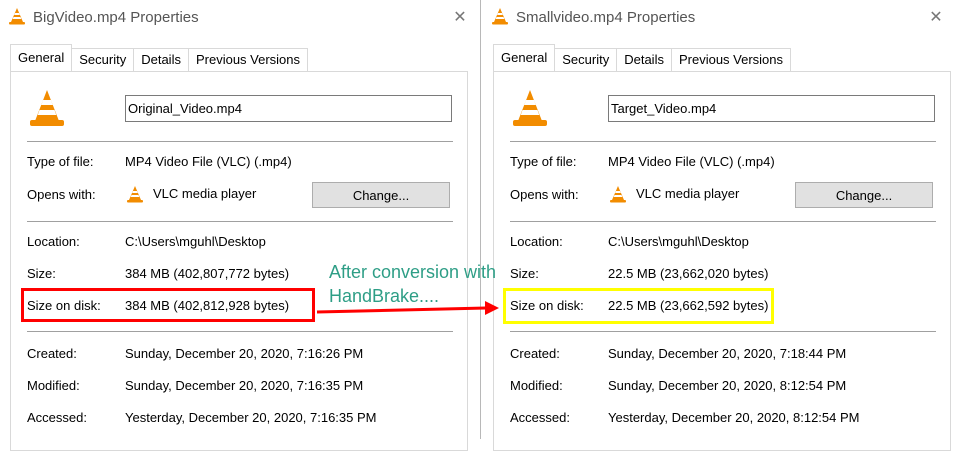 Image resolution: width=956 pixels, height=451 pixels. Describe the element at coordinates (240, 17) in the screenshot. I see `title-bar: BigVideo.mp4 Properties ✕` at that location.